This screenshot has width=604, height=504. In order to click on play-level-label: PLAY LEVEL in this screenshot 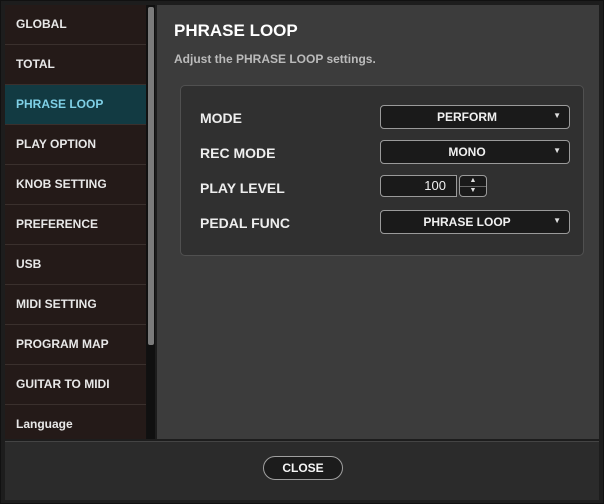, I will do `click(242, 188)`.